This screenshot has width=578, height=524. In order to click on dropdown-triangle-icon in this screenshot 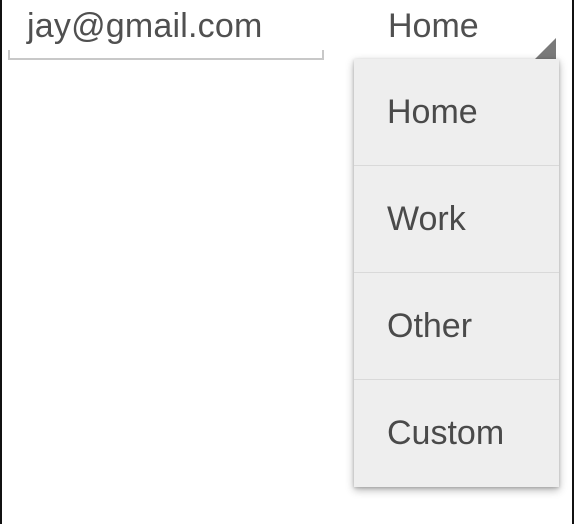, I will do `click(545, 49)`.